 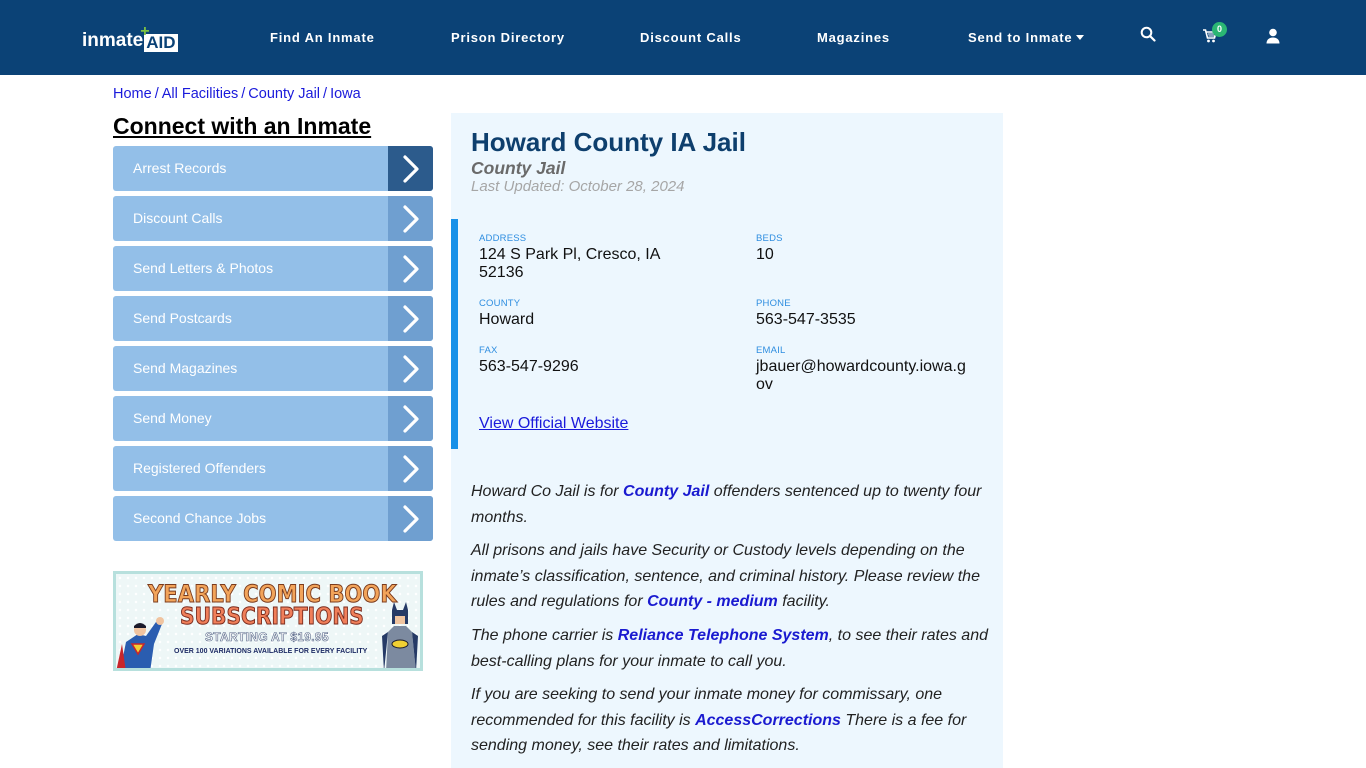 I want to click on sidebar-item-second-chance-jobs: Second Chance Jobs, so click(x=273, y=518).